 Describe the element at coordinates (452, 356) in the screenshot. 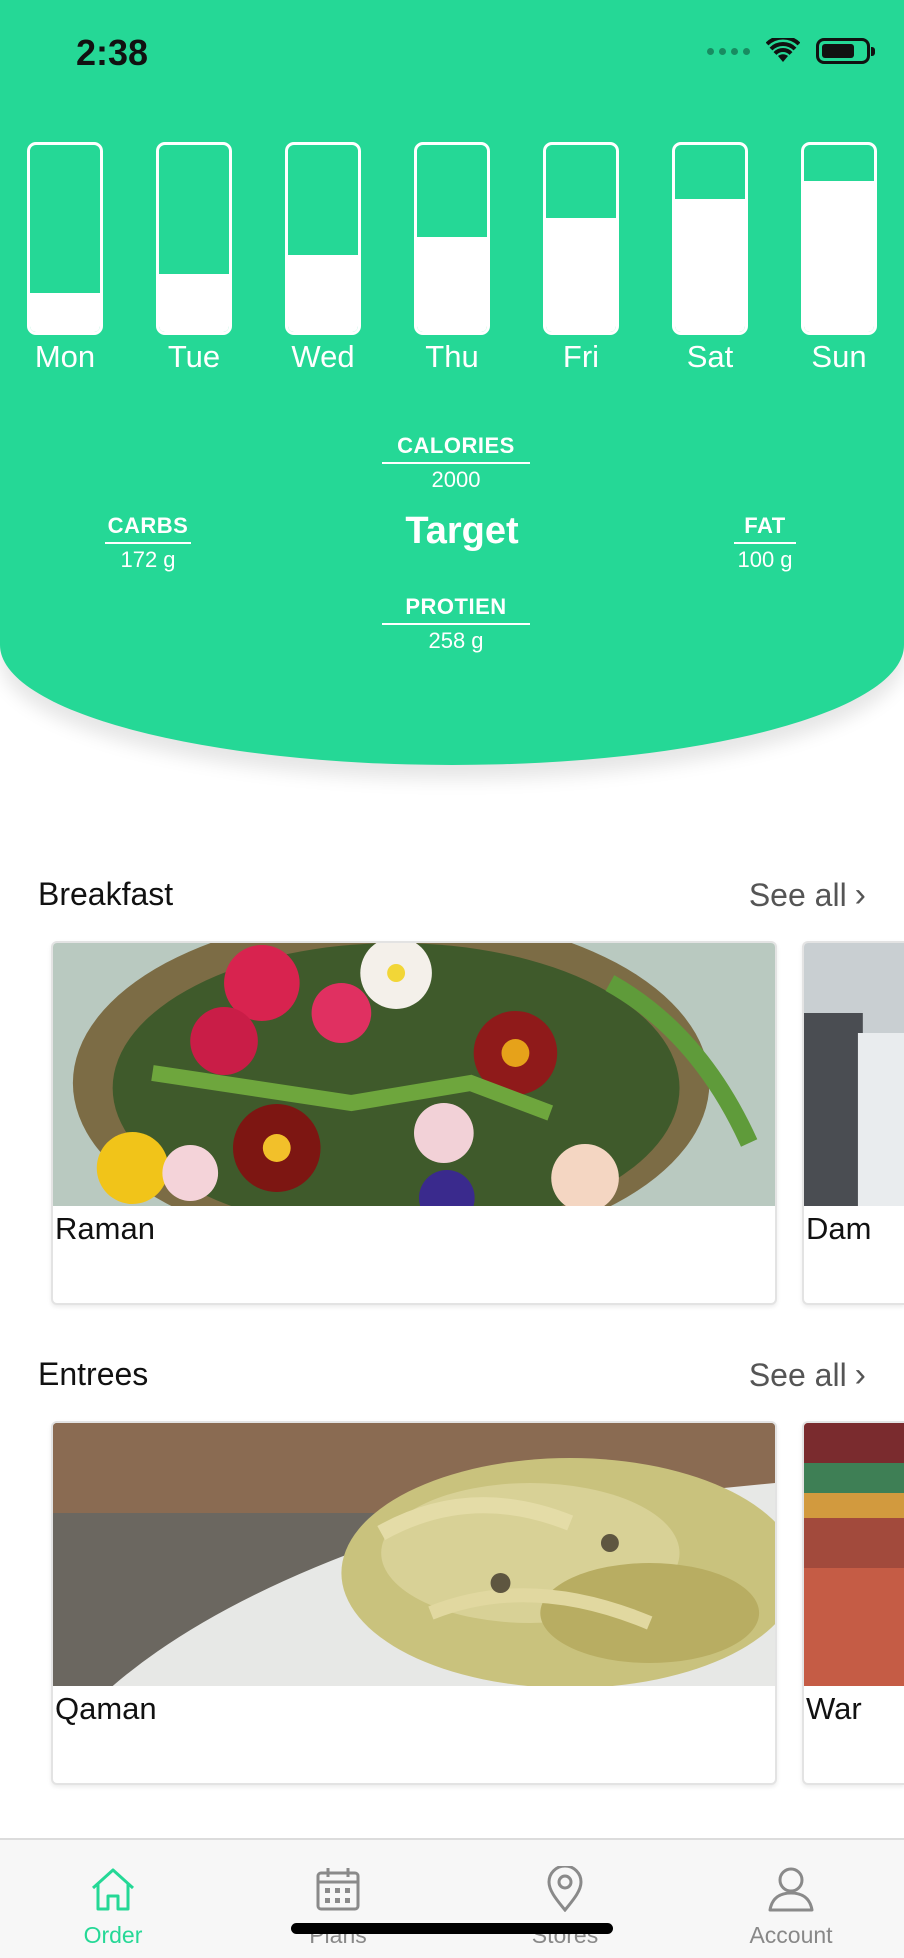

I see `day-label: Thu` at that location.